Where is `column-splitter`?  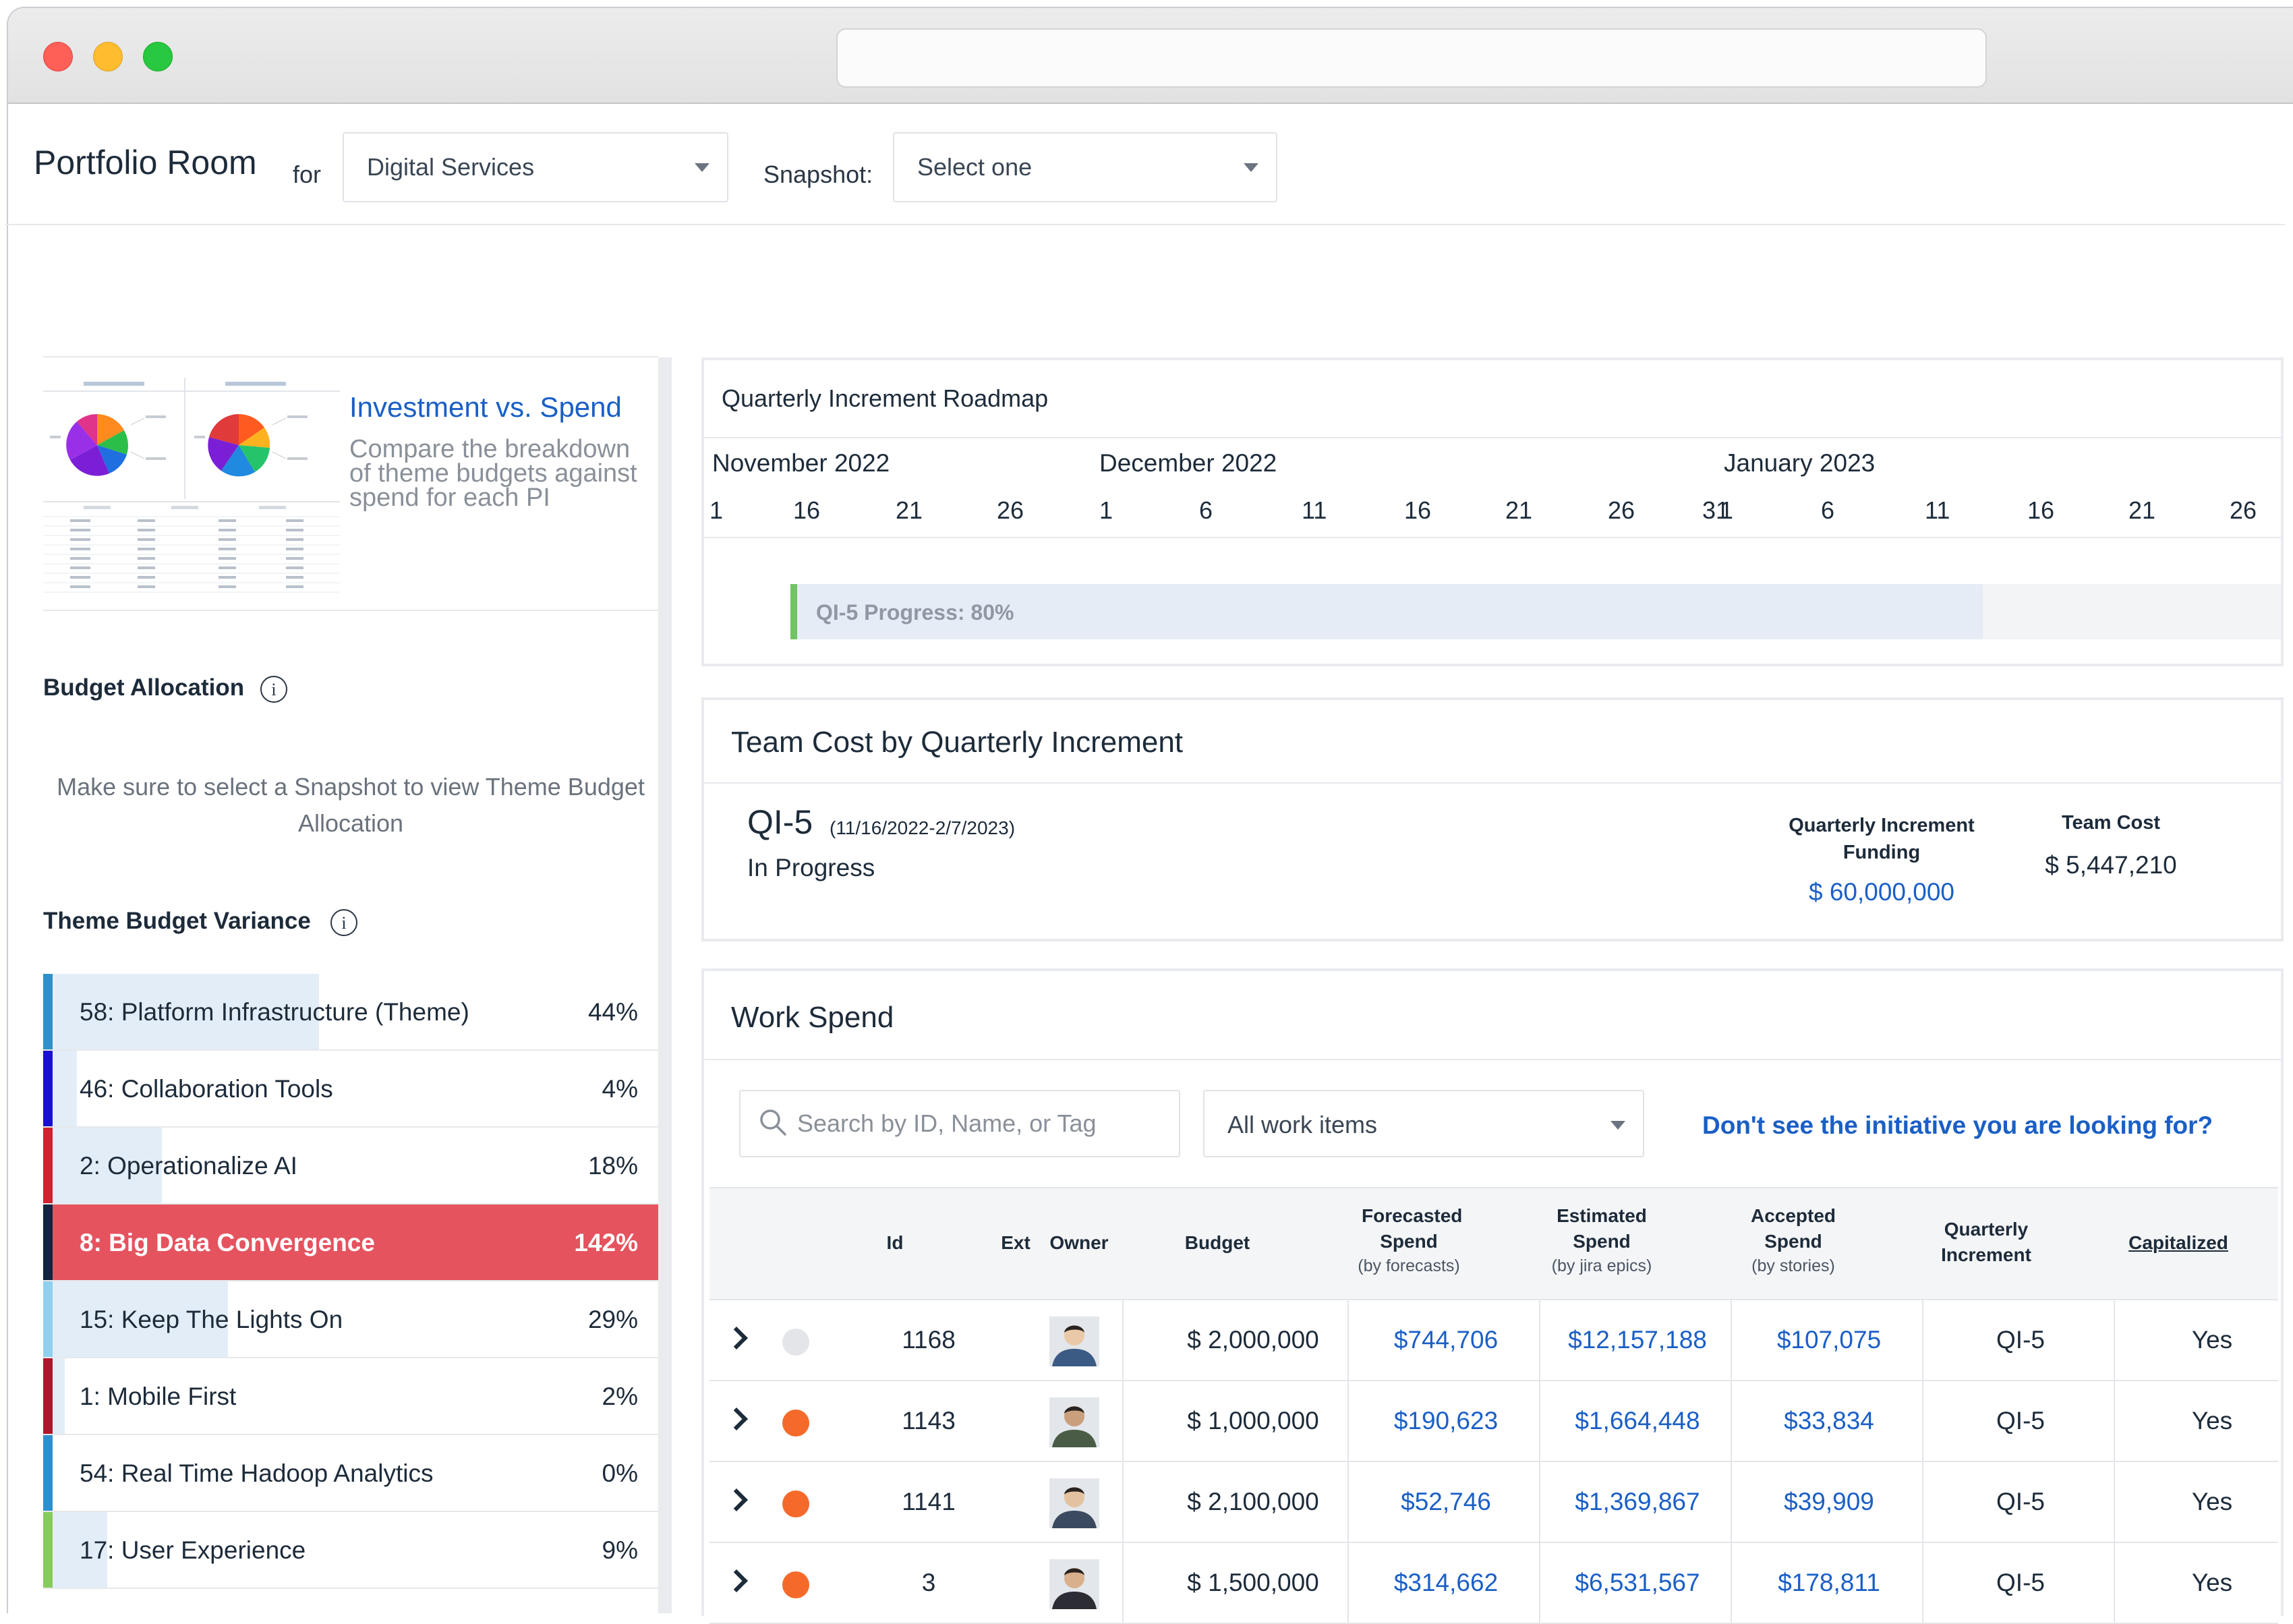
column-splitter is located at coordinates (665, 985).